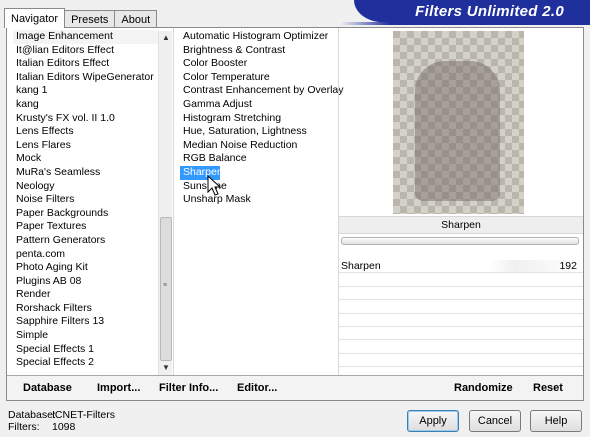 The height and width of the screenshot is (437, 590). Describe the element at coordinates (460, 241) in the screenshot. I see `progress-bar` at that location.